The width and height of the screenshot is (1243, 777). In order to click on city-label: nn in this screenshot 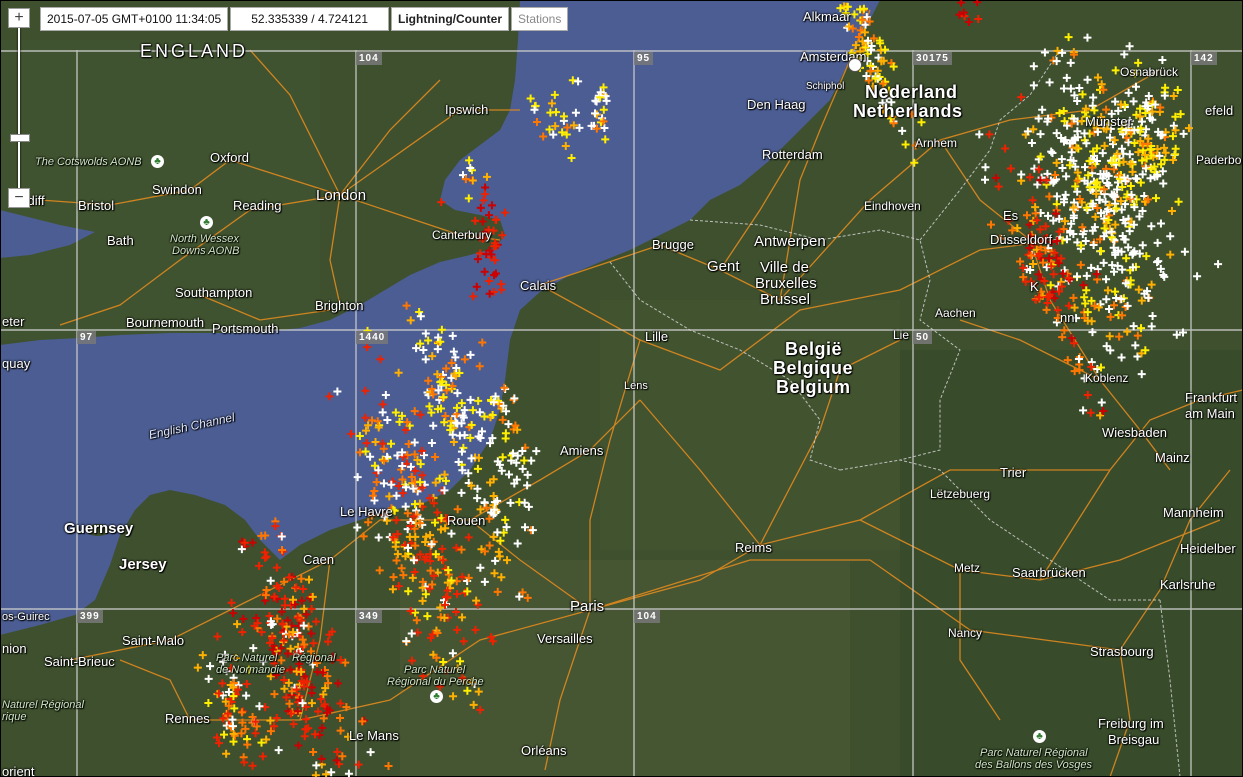, I will do `click(1067, 317)`.